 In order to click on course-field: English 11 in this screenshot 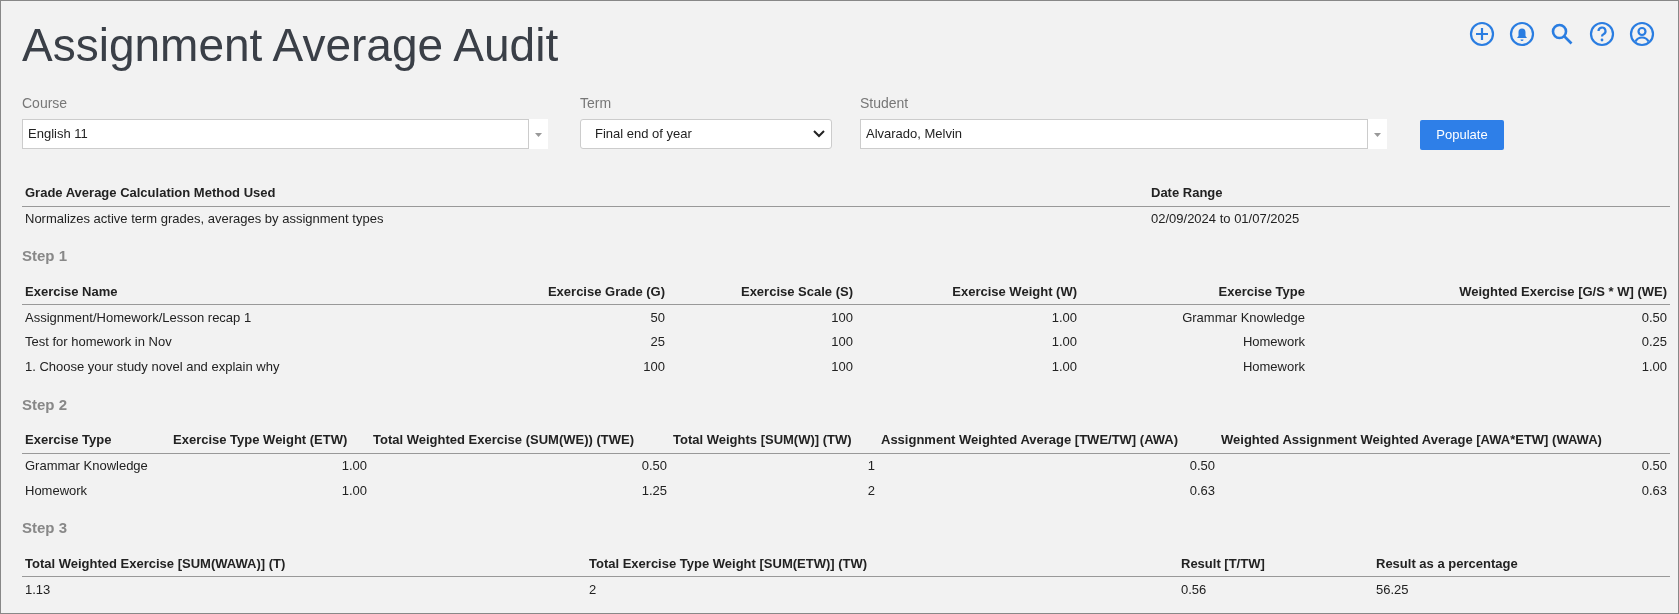, I will do `click(275, 134)`.